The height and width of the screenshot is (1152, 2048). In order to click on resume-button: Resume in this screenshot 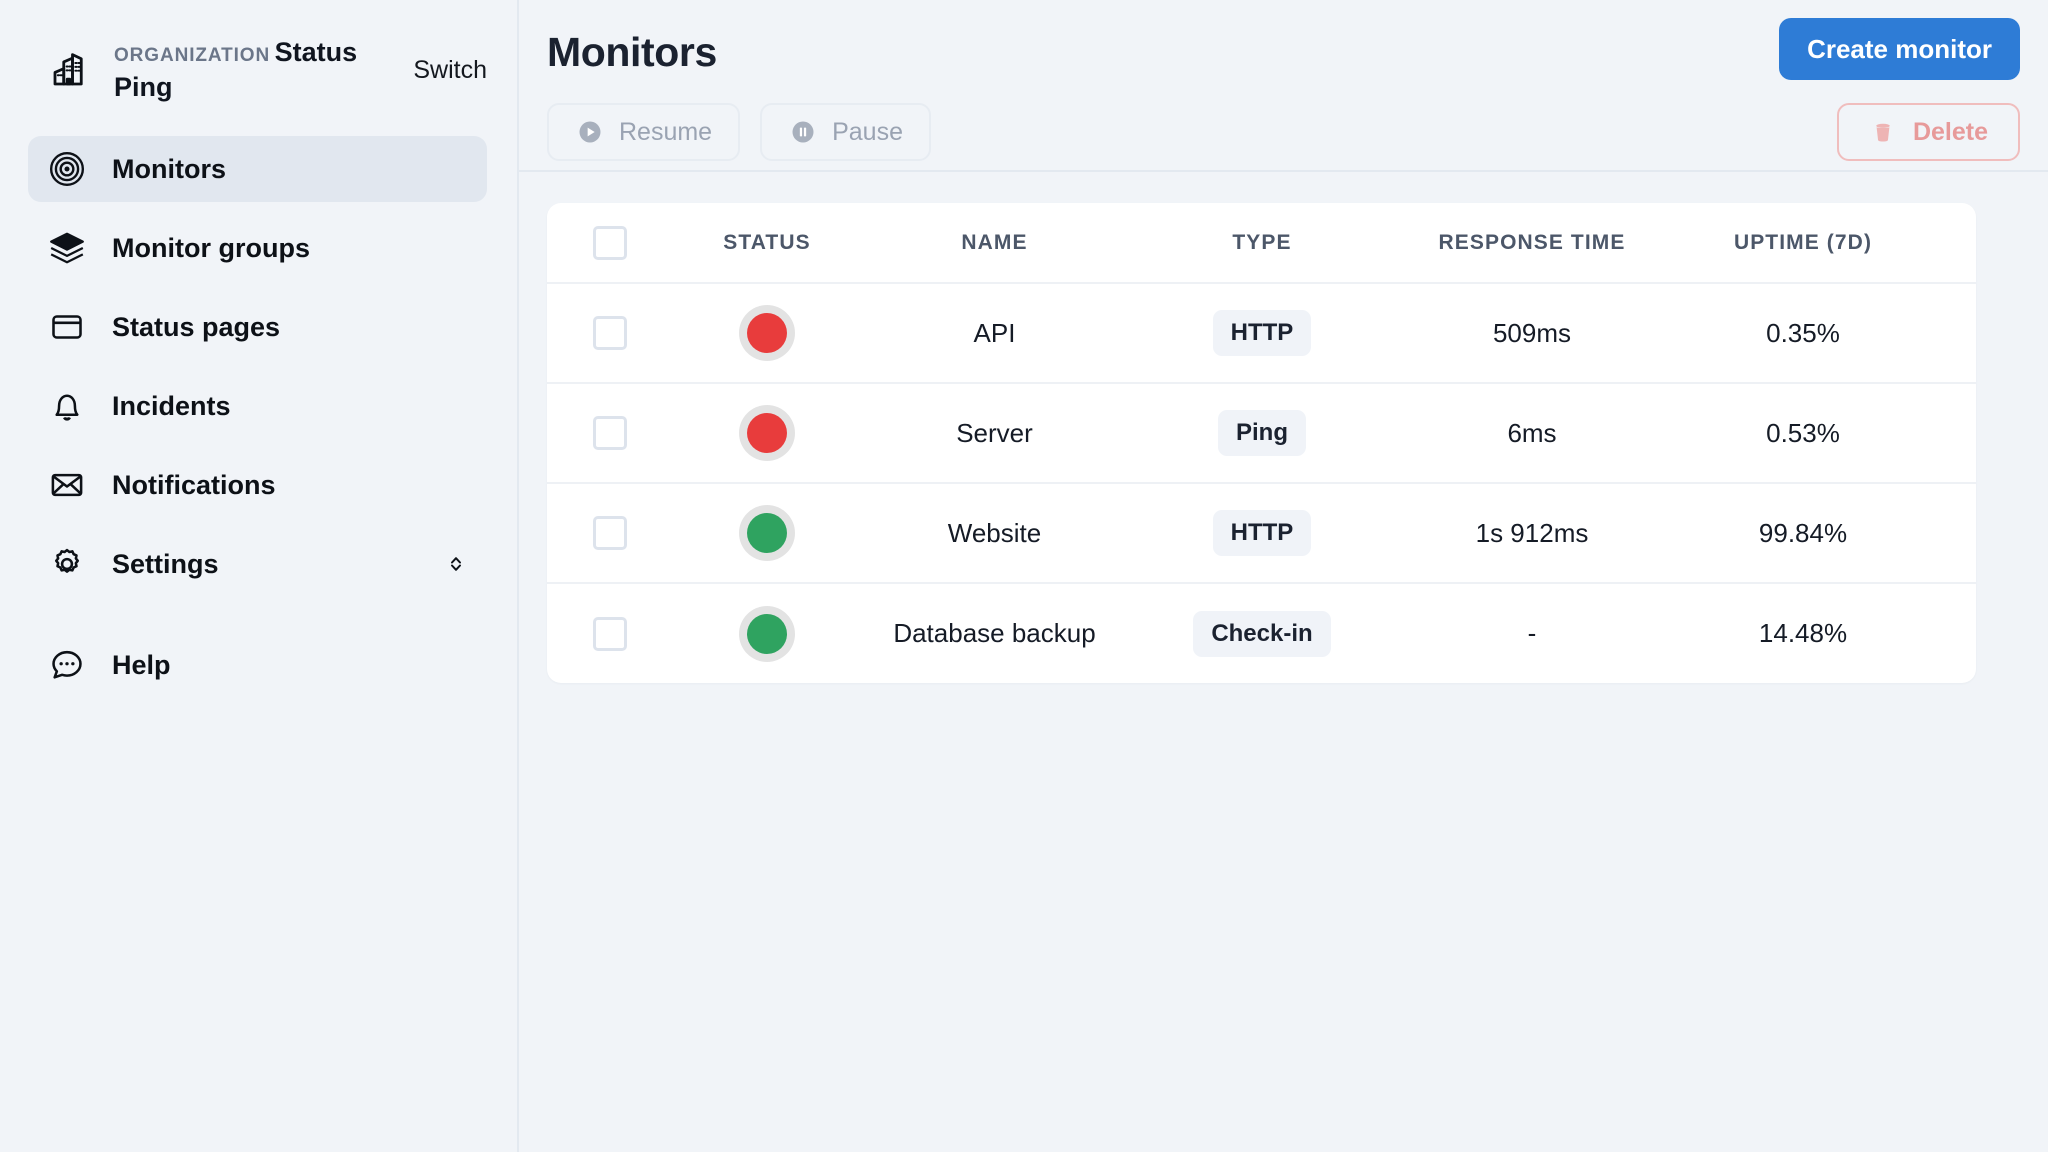, I will do `click(644, 132)`.